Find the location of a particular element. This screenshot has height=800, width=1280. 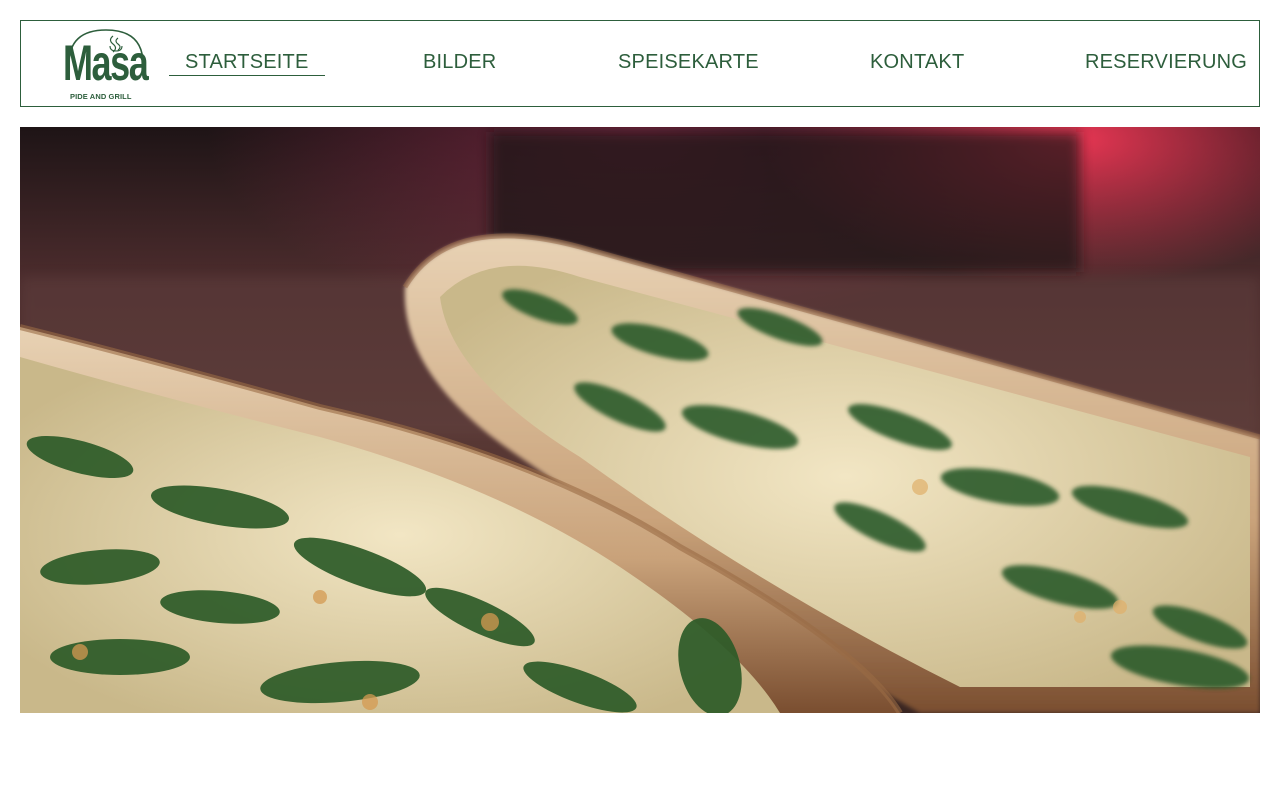

brand-logo: masa PIDE AND GRILL is located at coordinates (106, 65).